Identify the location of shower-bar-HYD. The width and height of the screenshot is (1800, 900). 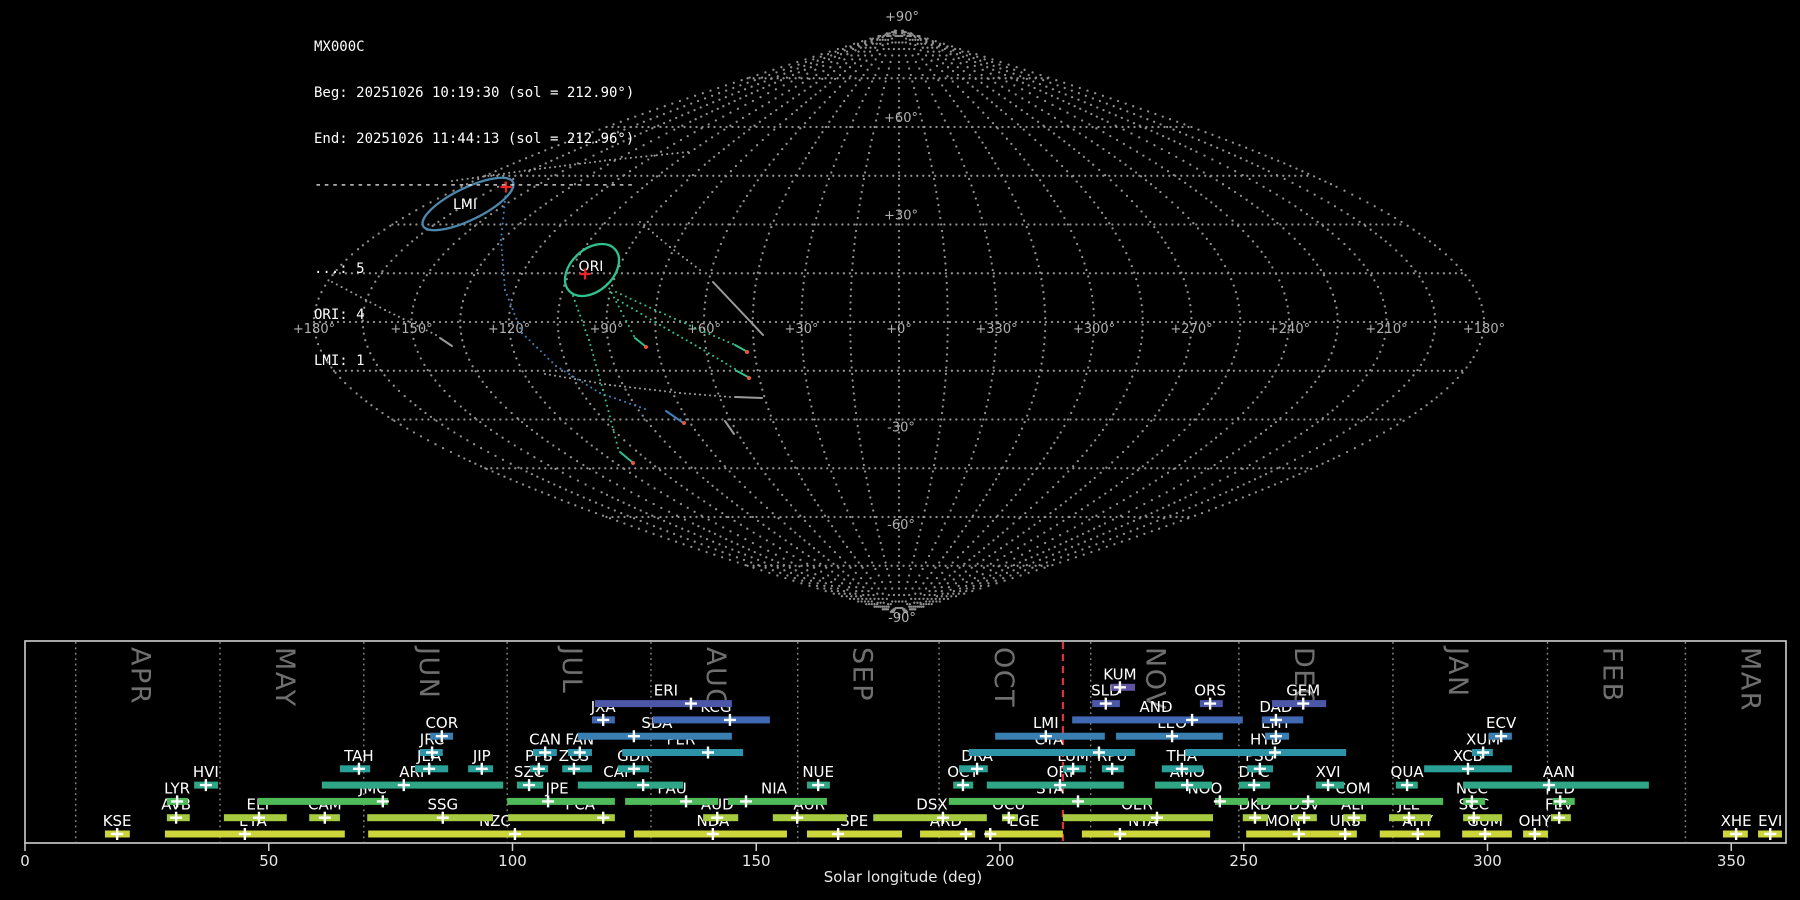
(1266, 752).